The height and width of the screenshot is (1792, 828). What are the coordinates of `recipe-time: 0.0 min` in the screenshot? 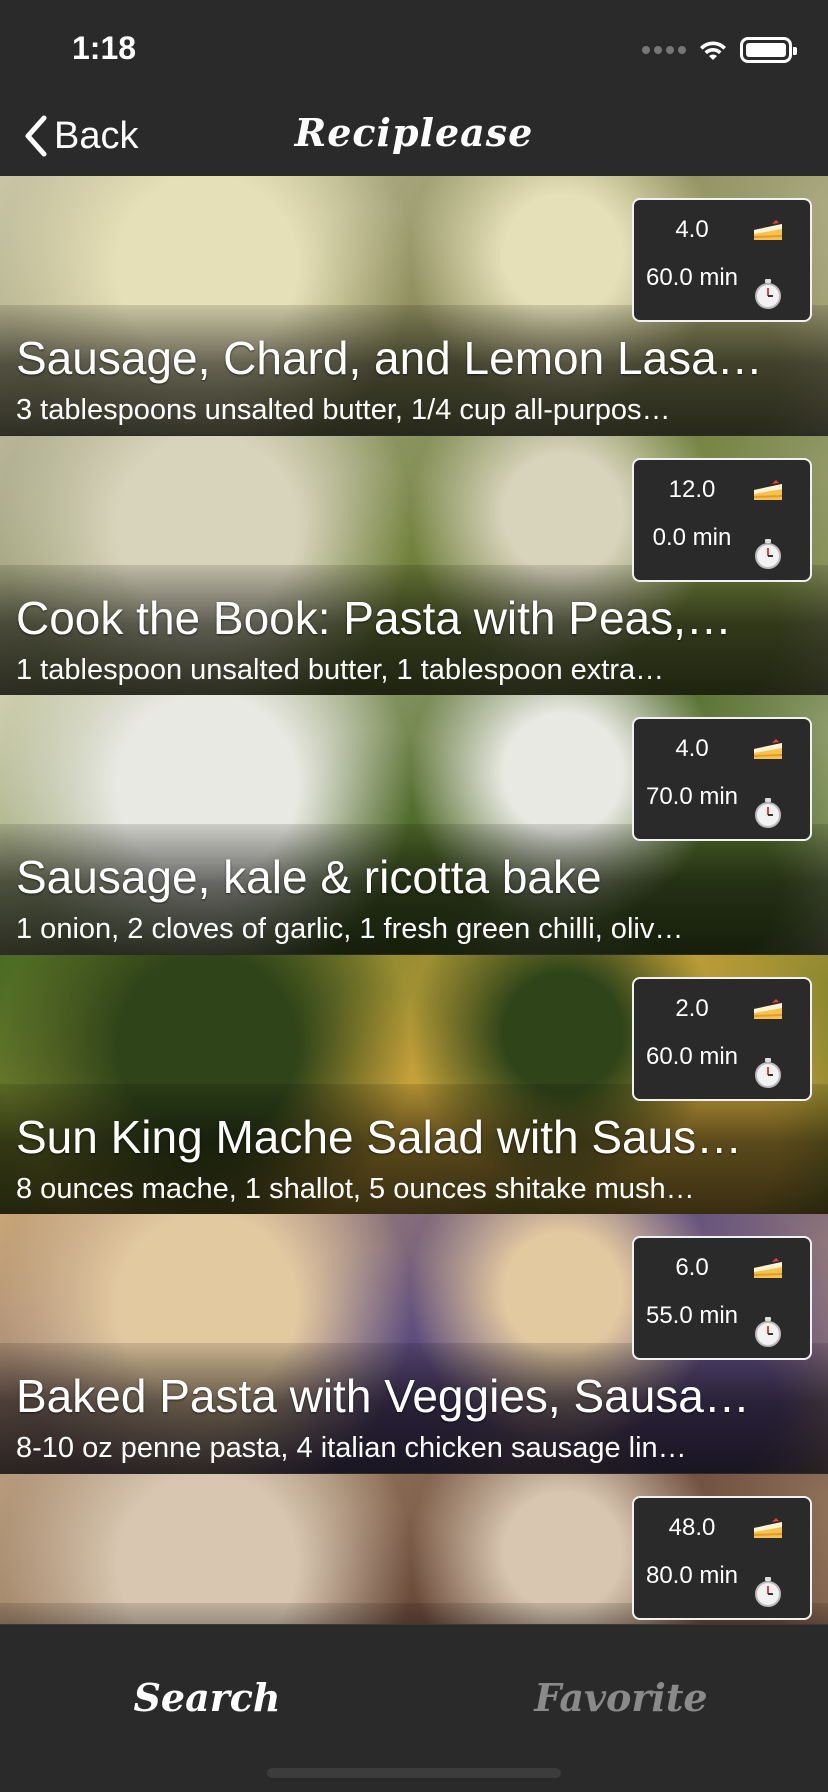 It's located at (692, 537).